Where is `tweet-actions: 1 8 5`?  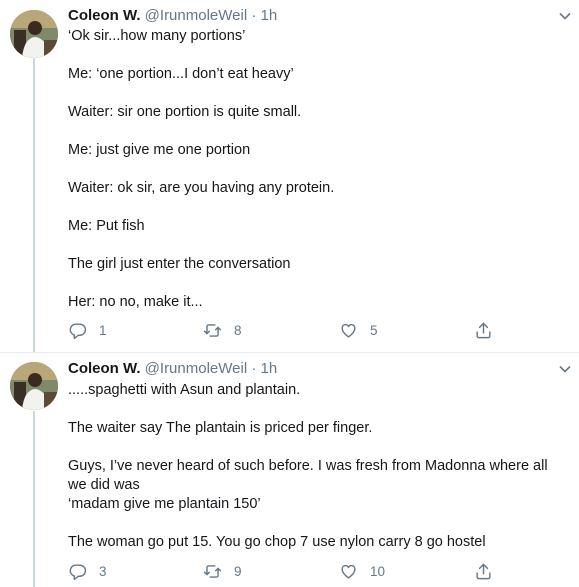
tweet-actions: 1 8 5 is located at coordinates (318, 330).